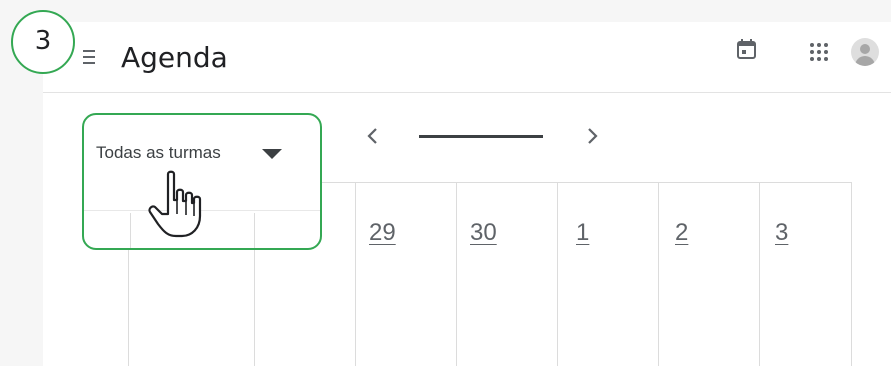  Describe the element at coordinates (481, 136) in the screenshot. I see `date-range-loading-bar` at that location.